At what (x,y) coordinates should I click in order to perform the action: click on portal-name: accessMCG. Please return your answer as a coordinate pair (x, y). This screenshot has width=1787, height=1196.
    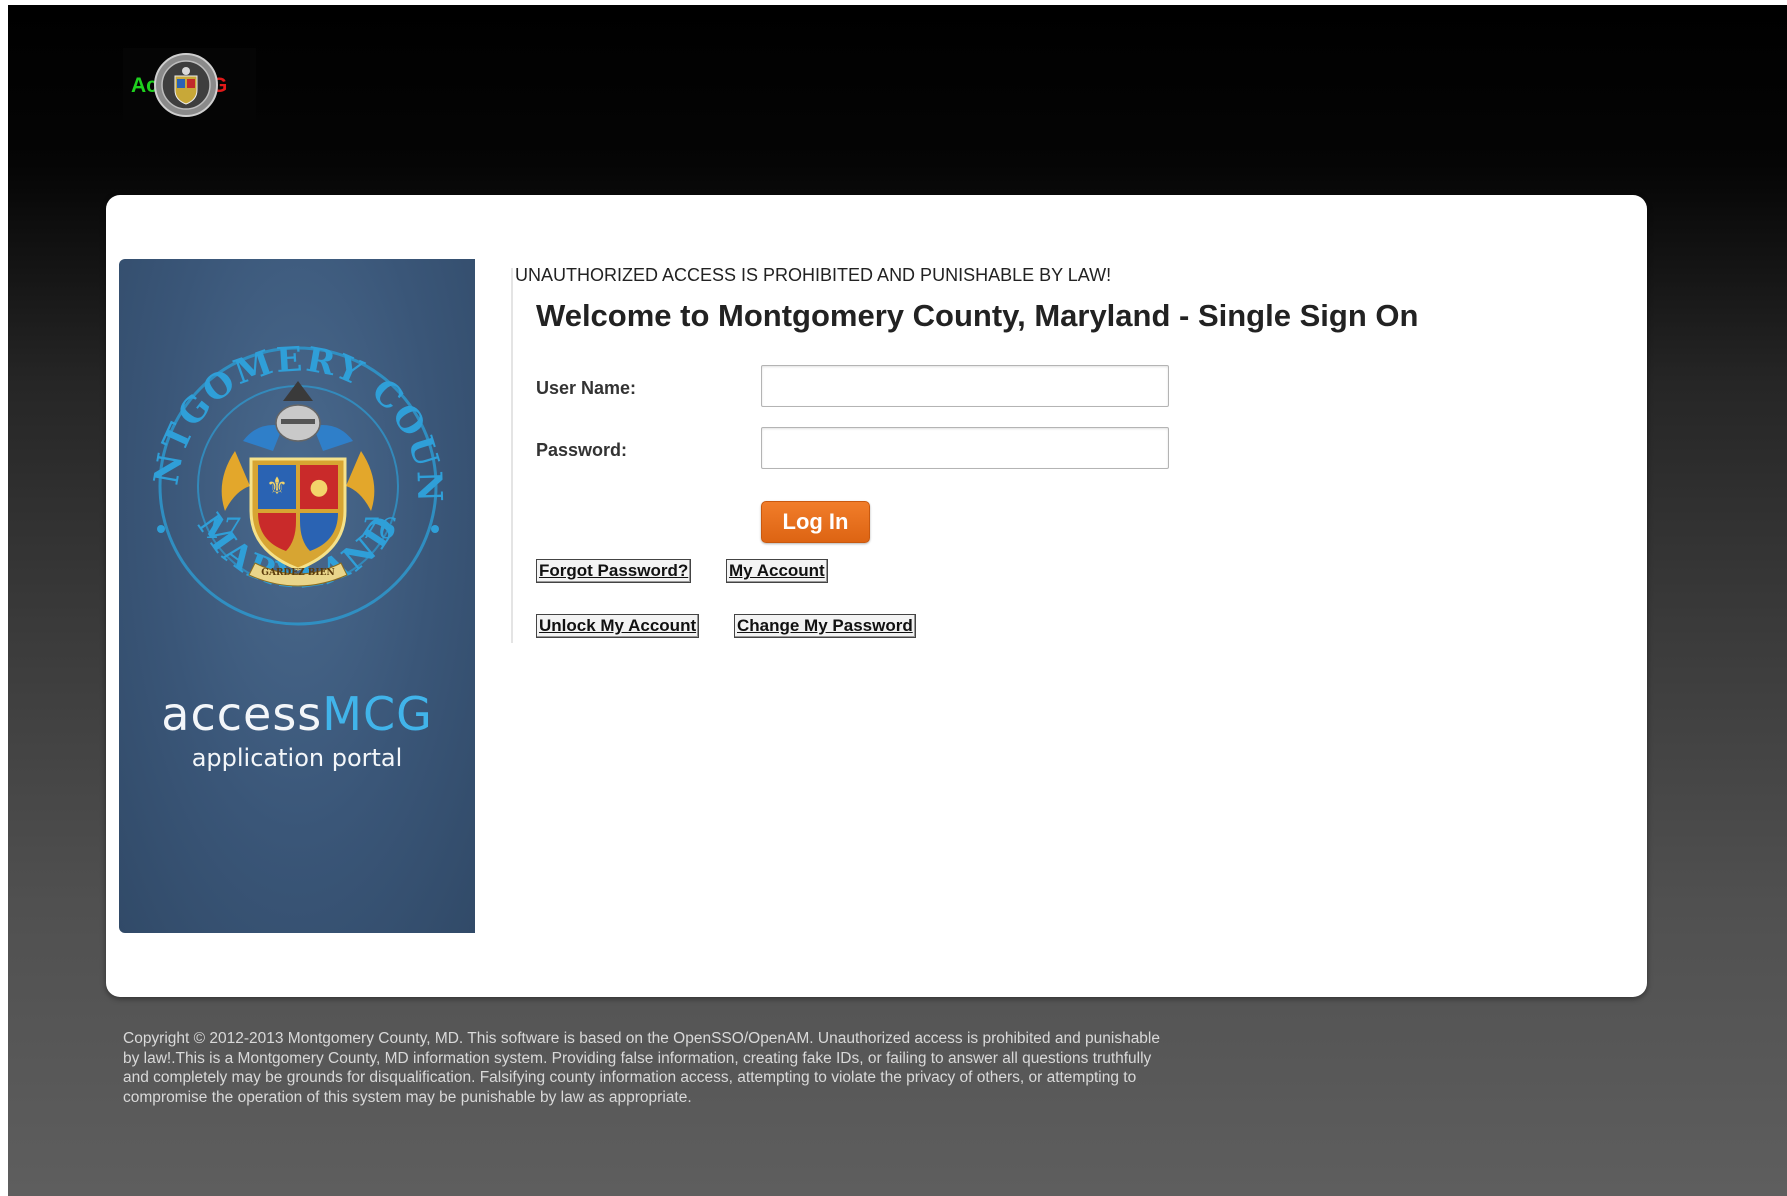
    Looking at the image, I should click on (297, 714).